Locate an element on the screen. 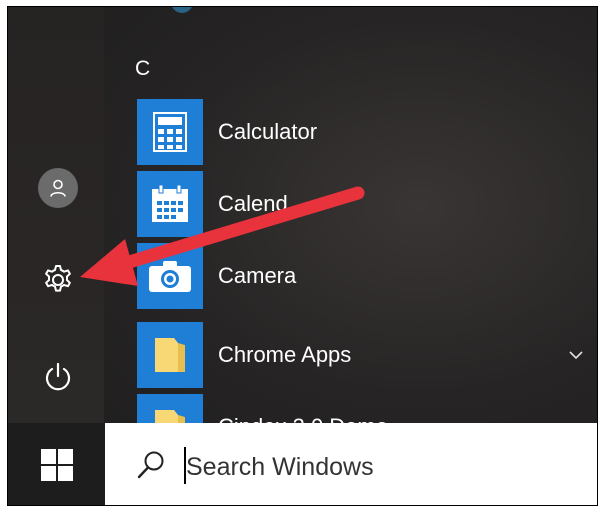 The width and height of the screenshot is (600, 508). app-item-chrome-apps: Chrome Apps is located at coordinates (367, 355).